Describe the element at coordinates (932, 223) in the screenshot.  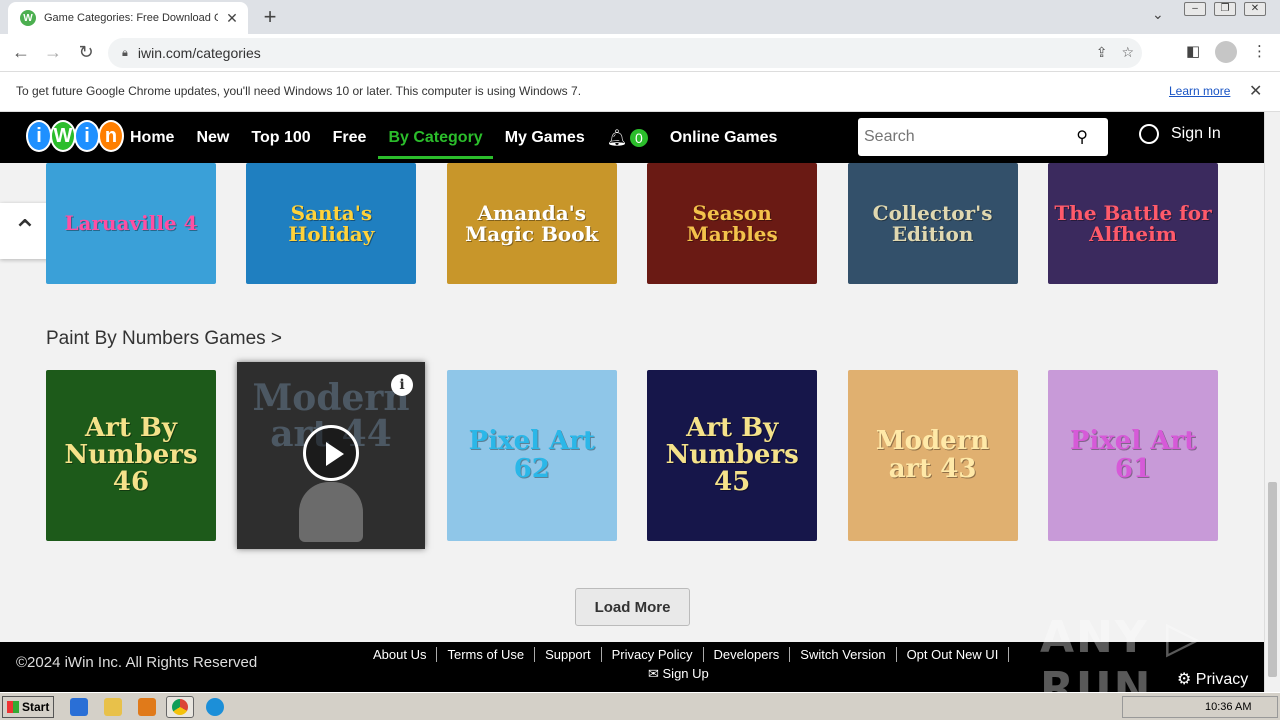
I see `game-tile: Collector's Edition` at that location.